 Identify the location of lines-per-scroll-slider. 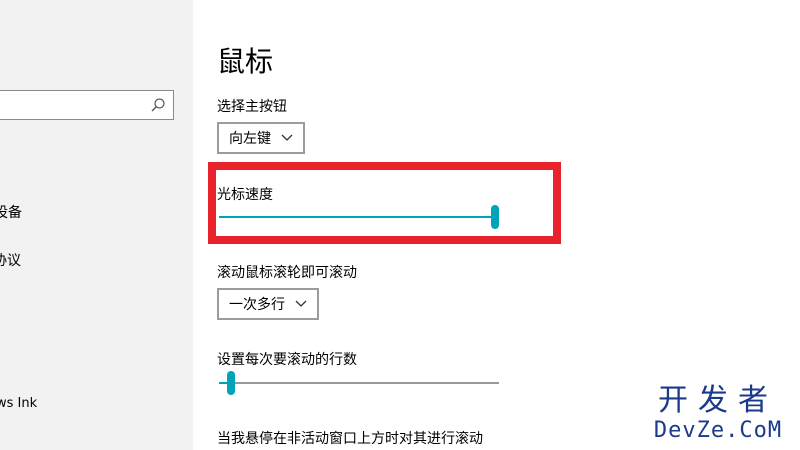
(359, 383).